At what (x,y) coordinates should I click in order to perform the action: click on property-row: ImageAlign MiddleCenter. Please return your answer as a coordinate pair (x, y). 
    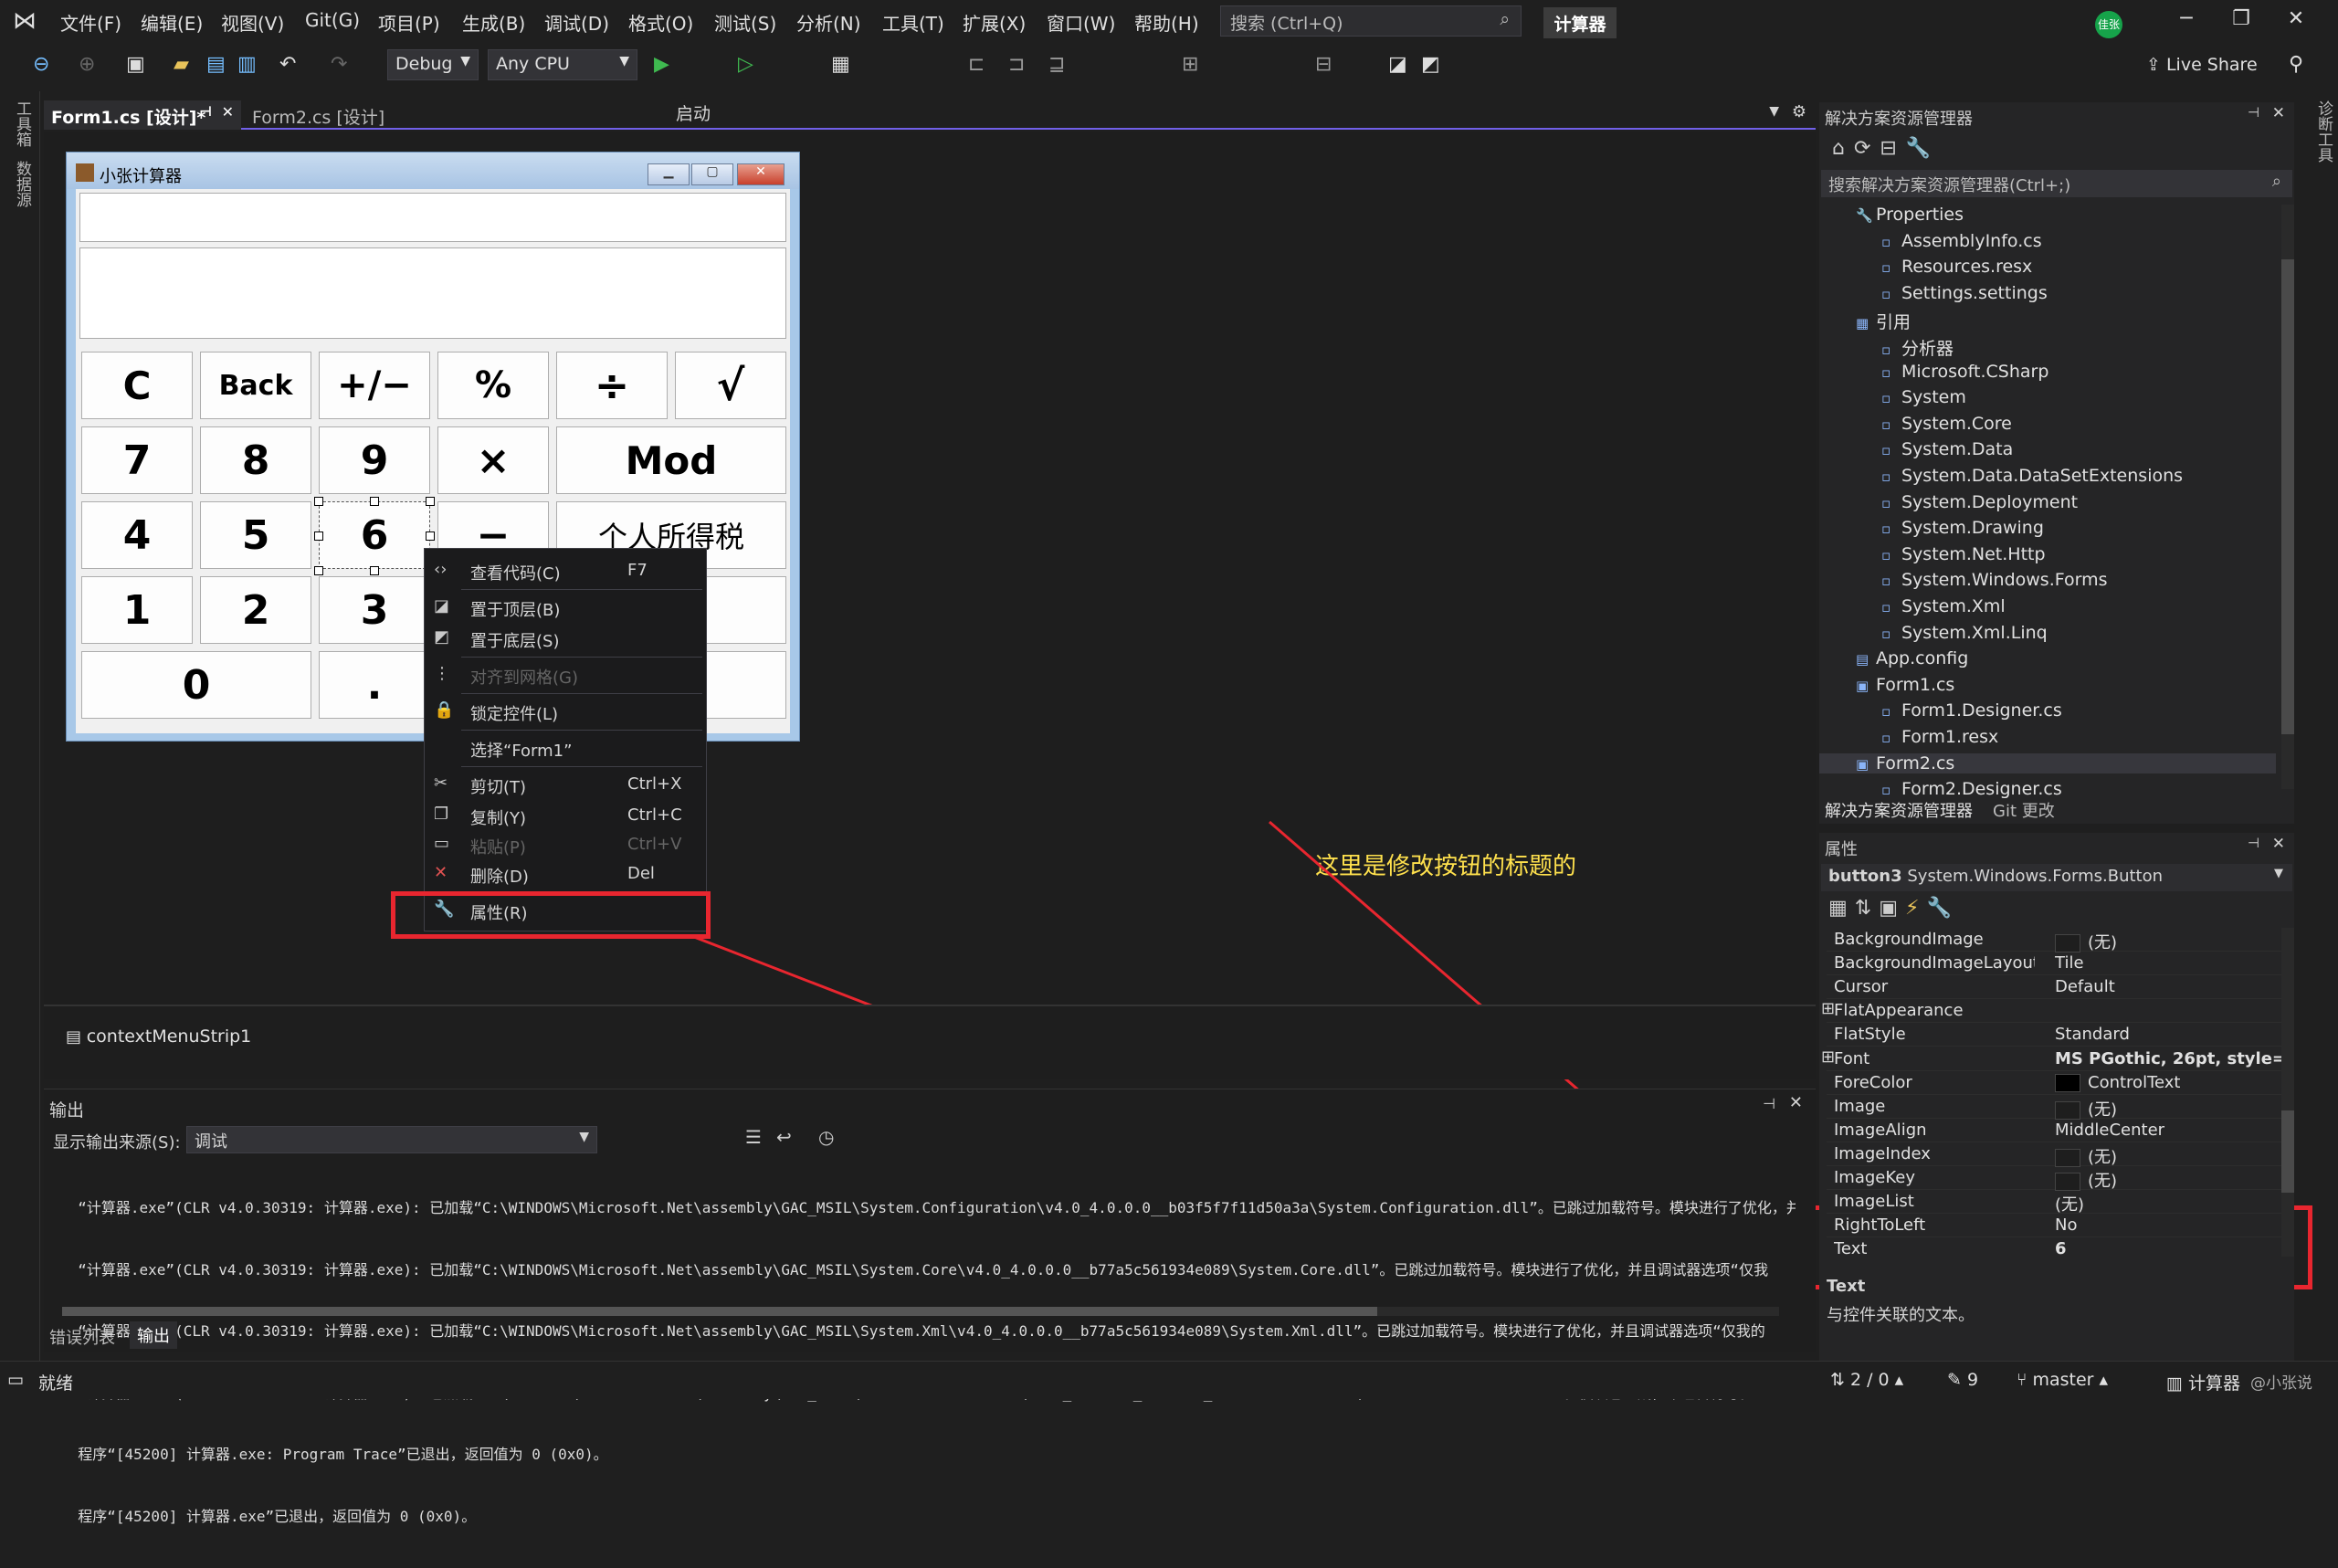
    Looking at the image, I should click on (2054, 1130).